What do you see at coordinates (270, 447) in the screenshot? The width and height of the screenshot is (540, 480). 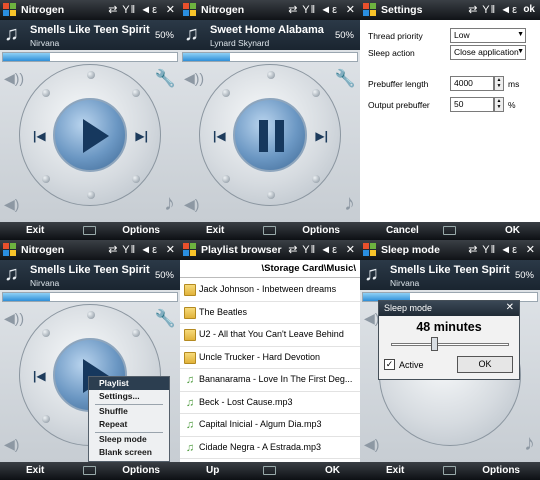 I see `music-file-row: ♫ Cidade Negra - A Estrada.mp3` at bounding box center [270, 447].